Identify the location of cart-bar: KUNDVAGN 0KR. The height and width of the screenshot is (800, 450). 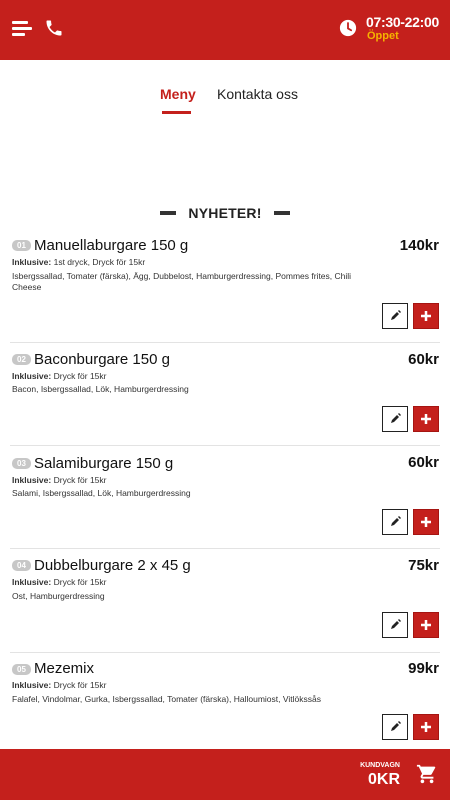
(225, 774).